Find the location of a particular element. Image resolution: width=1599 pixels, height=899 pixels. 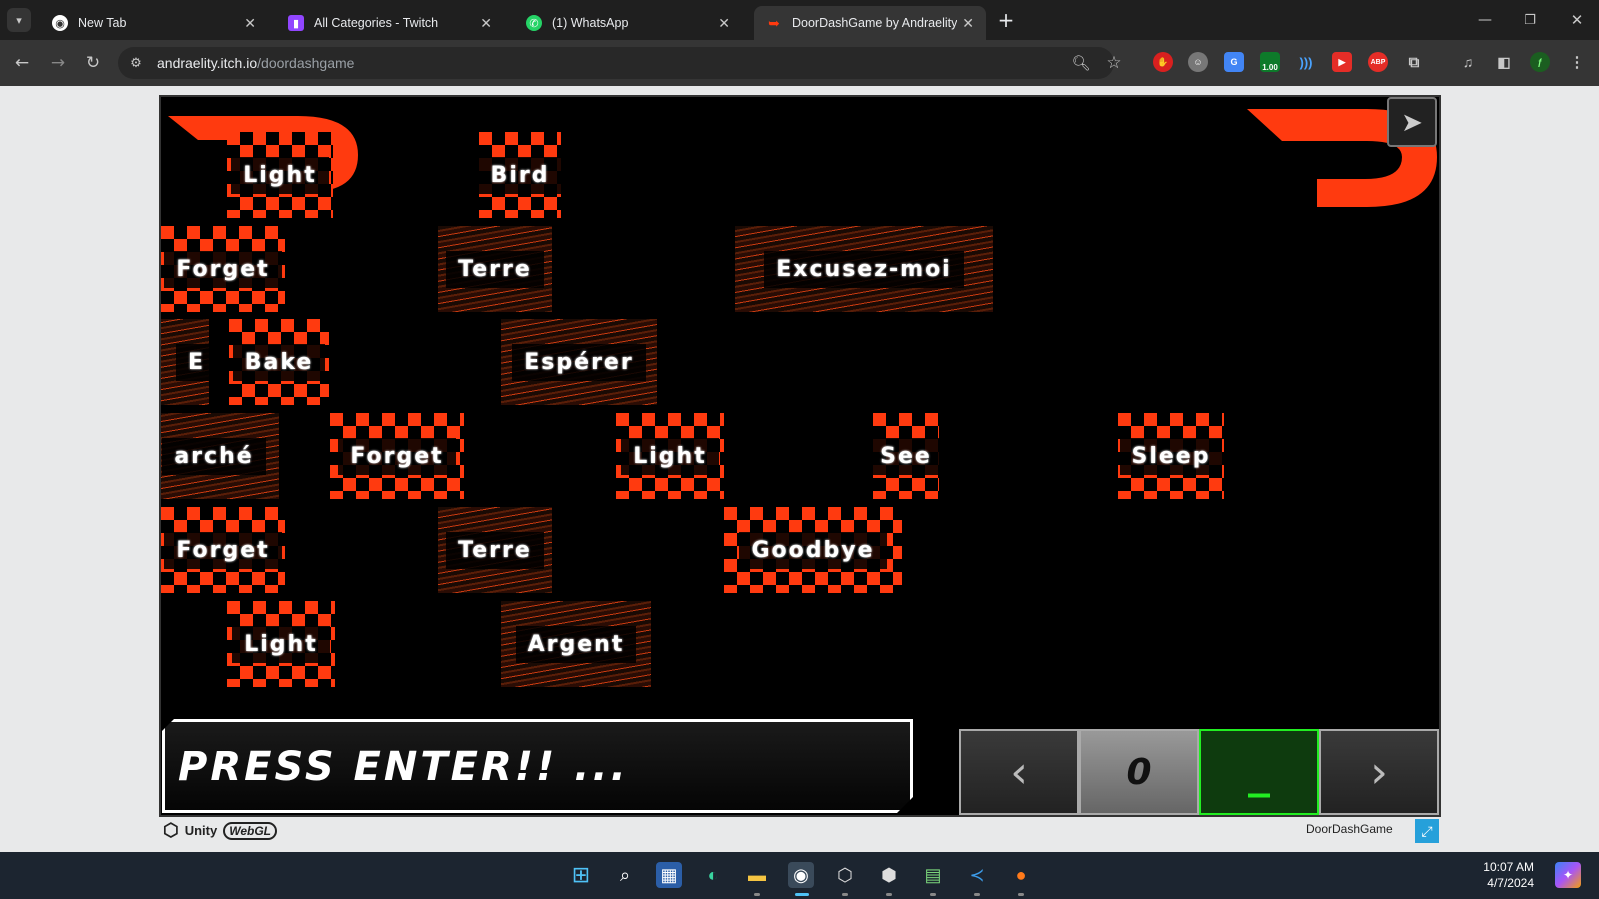

notepad-icon: ▤ is located at coordinates (933, 875).